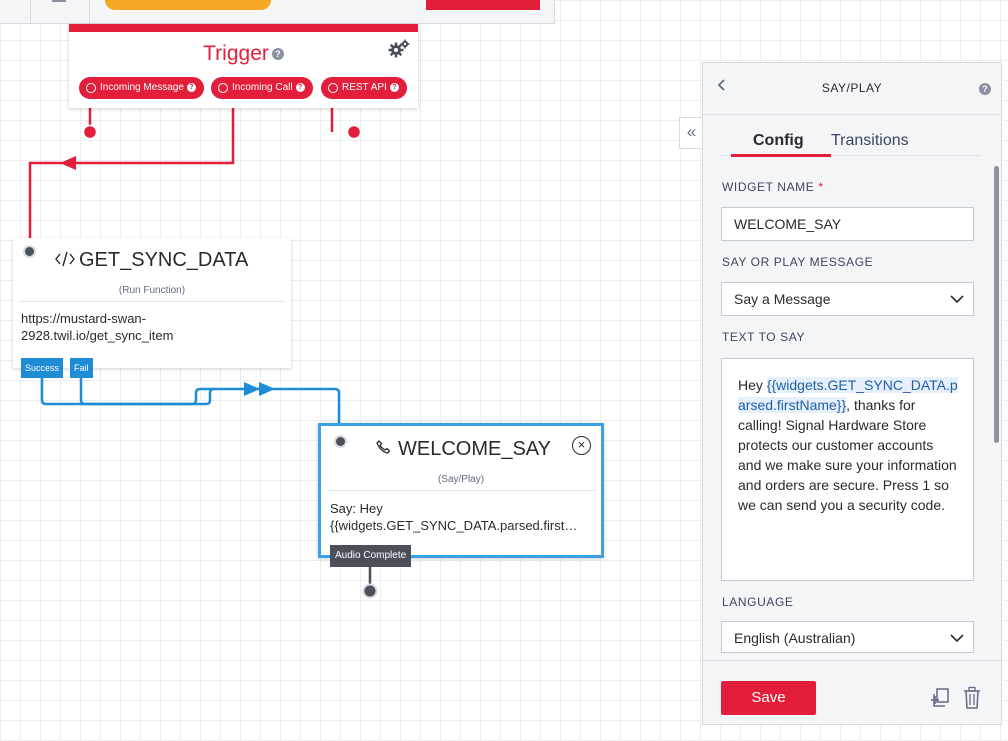 This screenshot has height=741, width=1008. I want to click on panel-scrollbar, so click(996, 304).